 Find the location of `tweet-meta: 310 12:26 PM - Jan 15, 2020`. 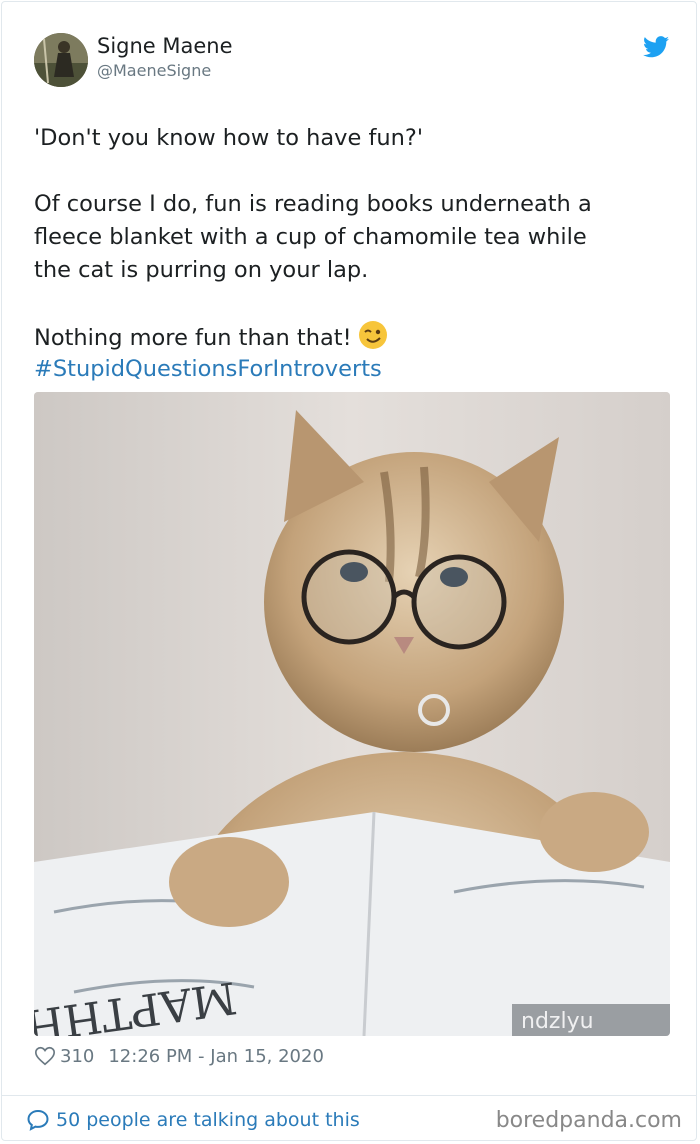

tweet-meta: 310 12:26 PM - Jan 15, 2020 is located at coordinates (179, 1056).